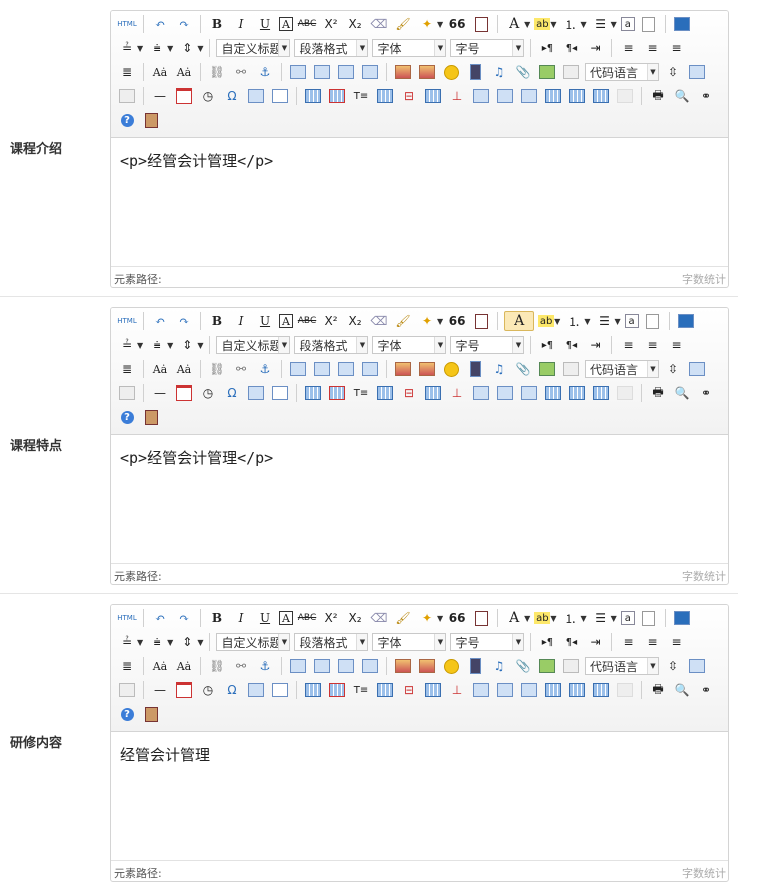 The height and width of the screenshot is (884, 759). What do you see at coordinates (595, 48) in the screenshot?
I see `indent-icon: ⇥` at bounding box center [595, 48].